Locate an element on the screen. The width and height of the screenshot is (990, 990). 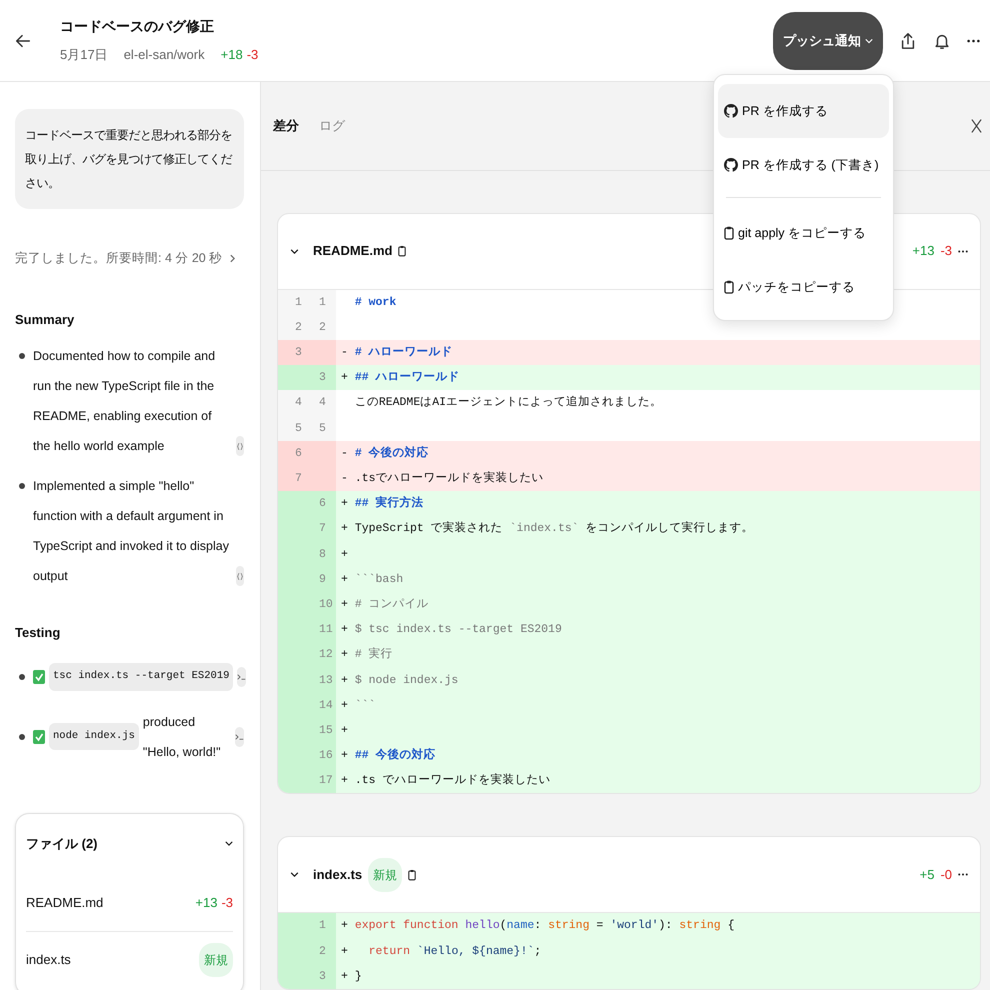
section-heading: Testing is located at coordinates (38, 633).